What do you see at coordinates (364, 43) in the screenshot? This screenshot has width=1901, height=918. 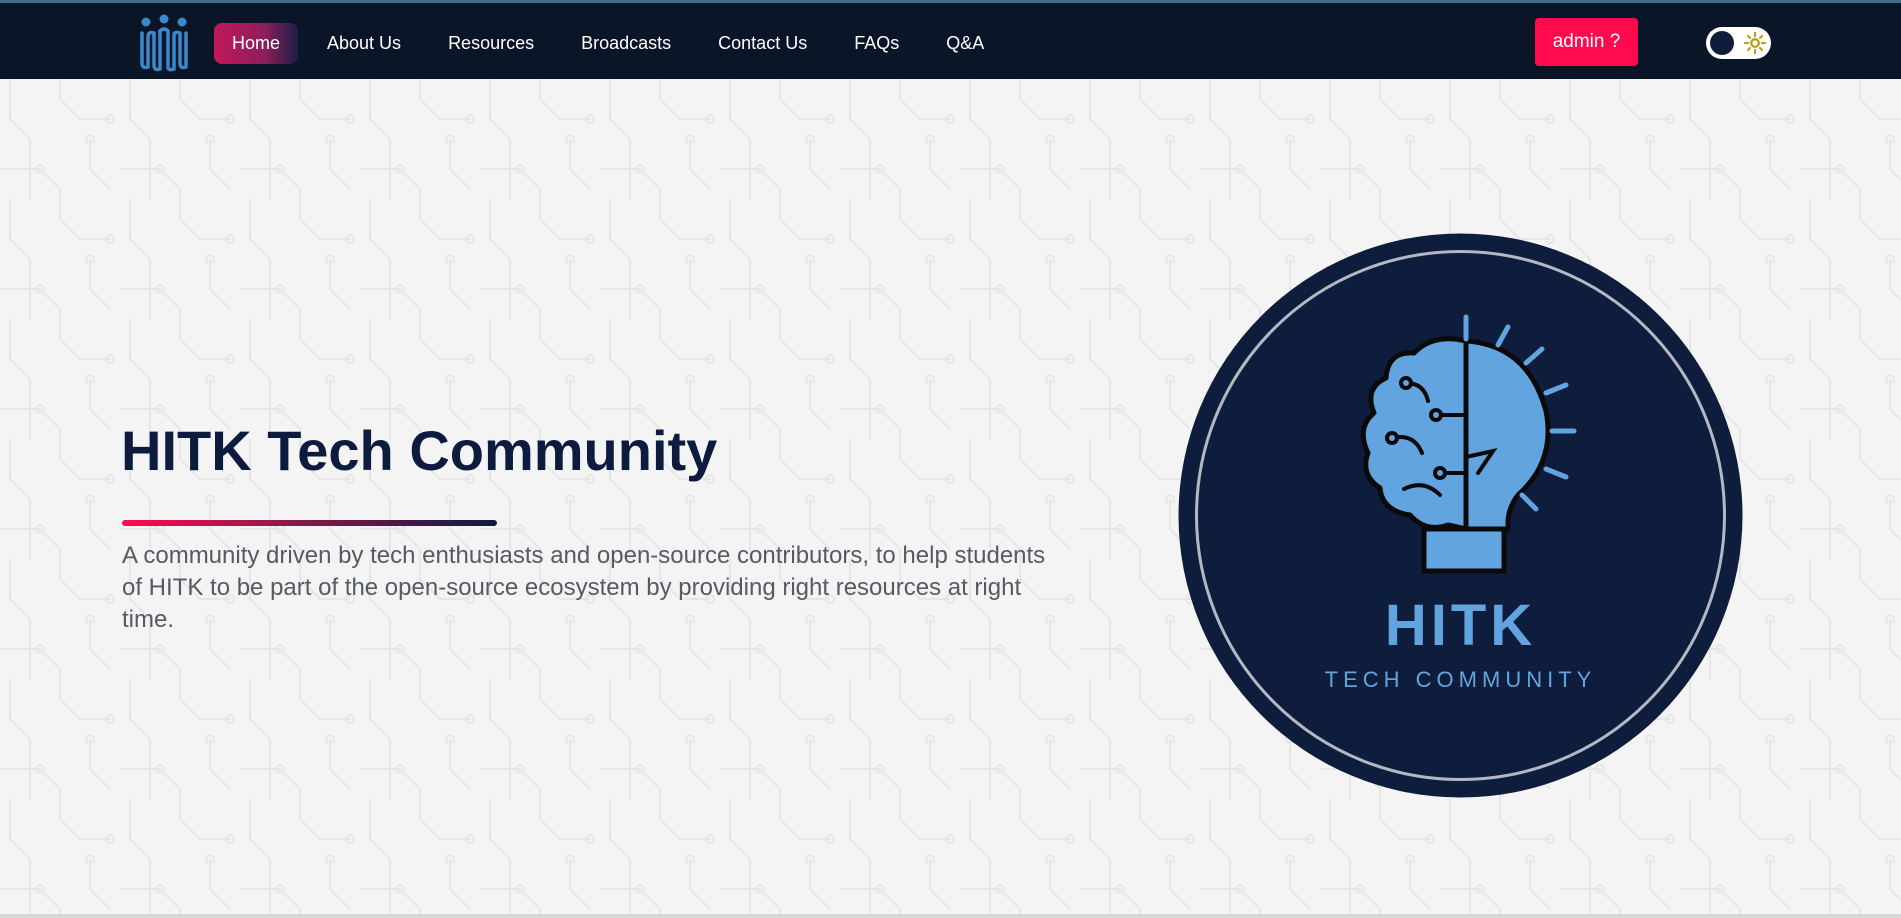 I see `nav-about-us: About Us` at bounding box center [364, 43].